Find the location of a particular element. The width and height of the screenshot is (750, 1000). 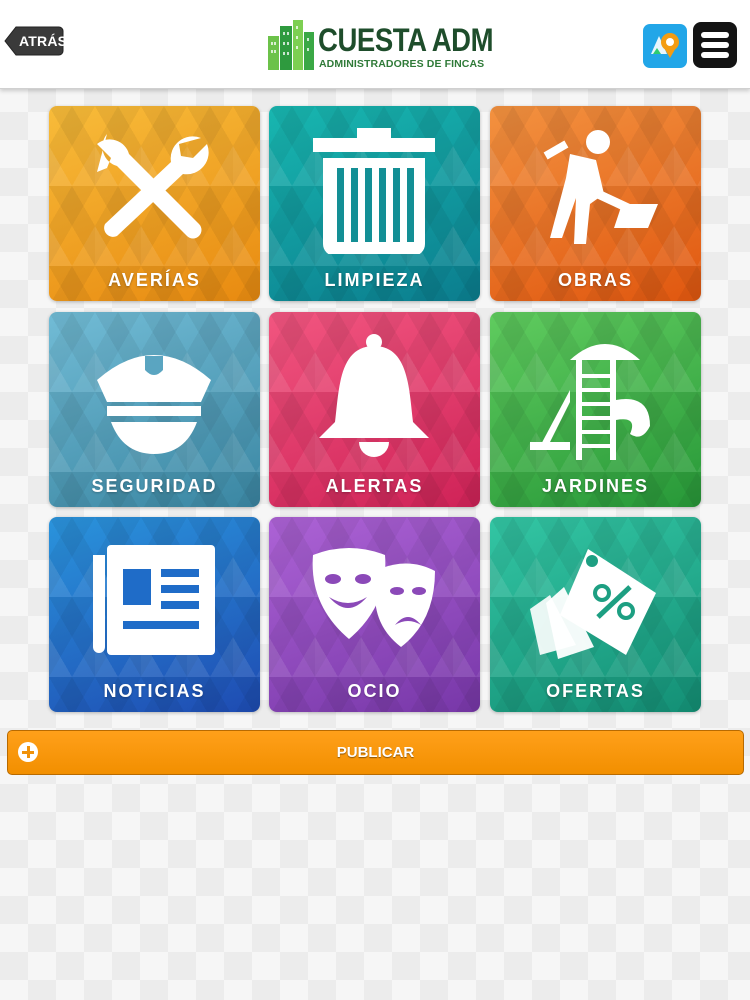

tile-ocio: OCIO is located at coordinates (374, 614).